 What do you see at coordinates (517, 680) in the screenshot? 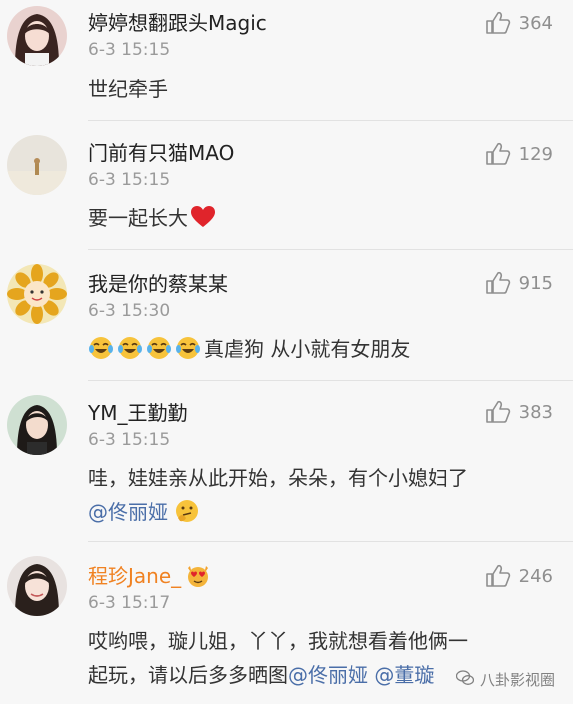
I see `watermark-text: 八卦影视圈` at bounding box center [517, 680].